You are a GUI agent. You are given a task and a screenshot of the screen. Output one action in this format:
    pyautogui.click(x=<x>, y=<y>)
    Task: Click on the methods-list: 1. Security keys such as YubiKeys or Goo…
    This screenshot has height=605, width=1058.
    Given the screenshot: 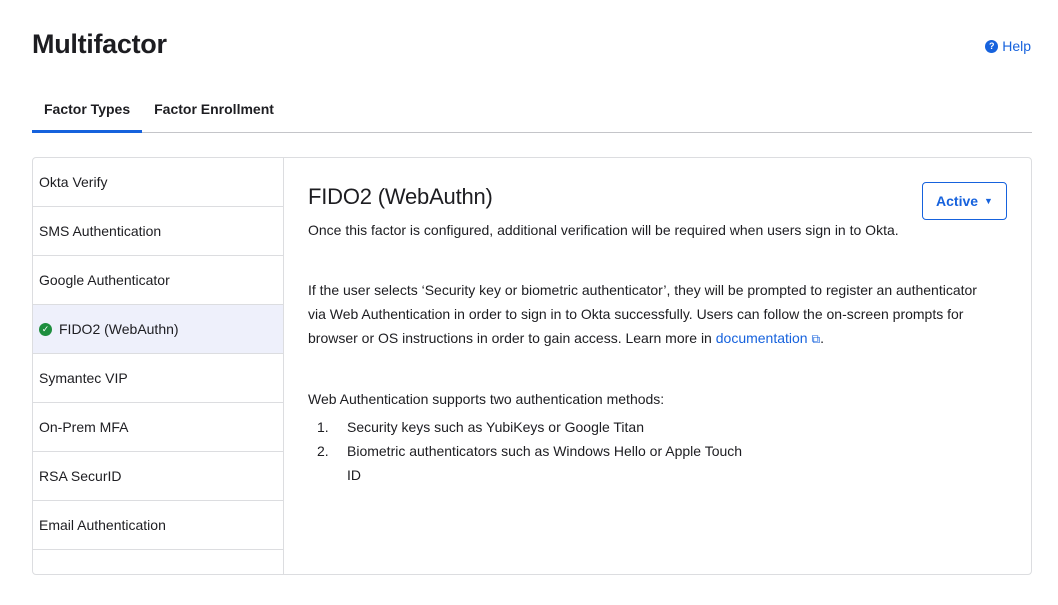 What is the action you would take?
    pyautogui.click(x=657, y=451)
    